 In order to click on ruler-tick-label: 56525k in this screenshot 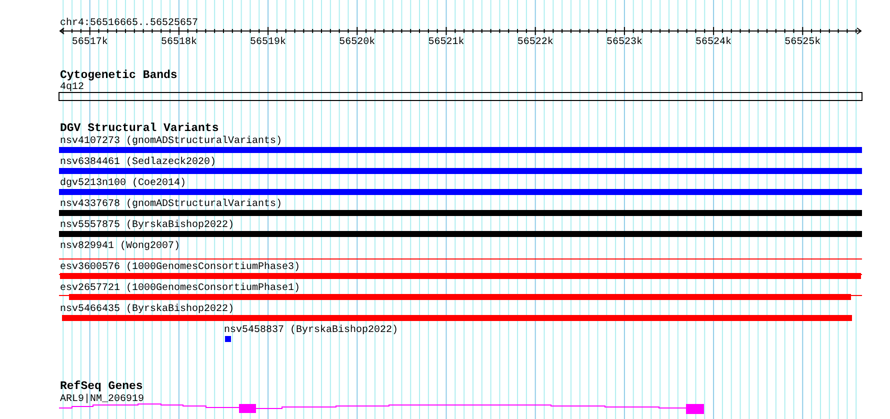, I will do `click(802, 42)`.